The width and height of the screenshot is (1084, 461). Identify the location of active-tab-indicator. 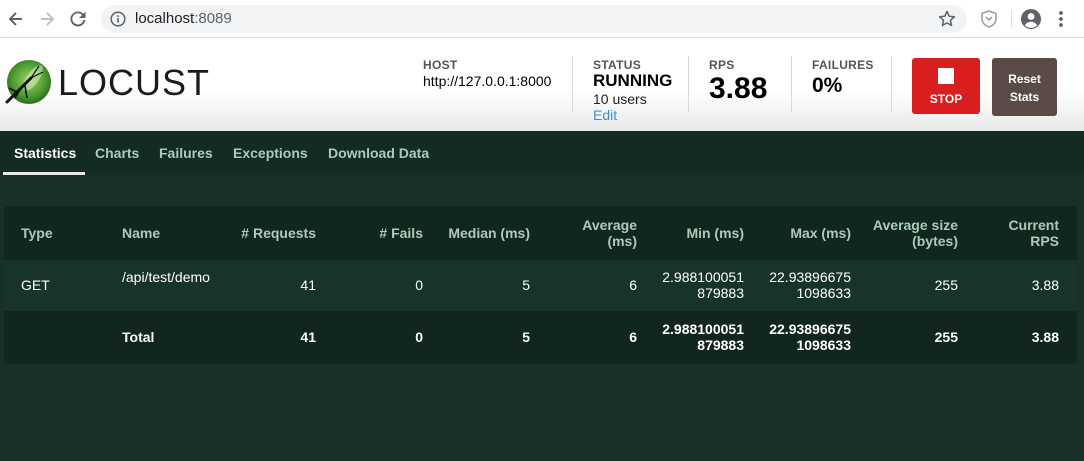
(44, 173).